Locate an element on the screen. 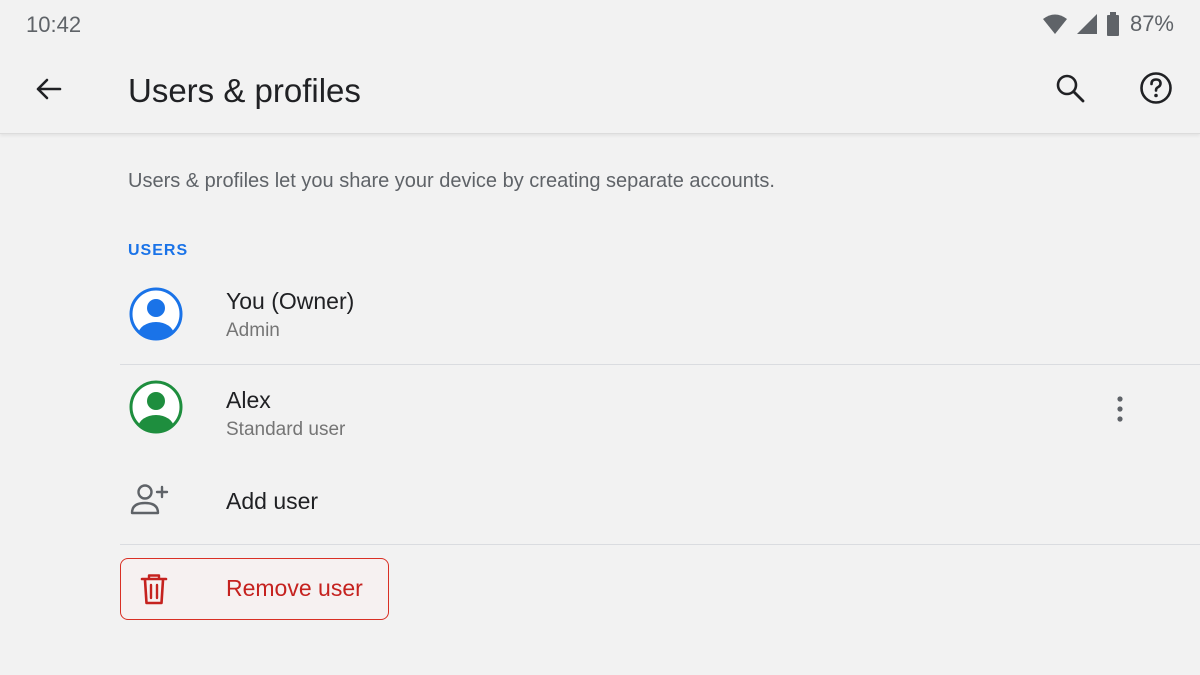 The image size is (1200, 675). add-user-label: Add user is located at coordinates (272, 501).